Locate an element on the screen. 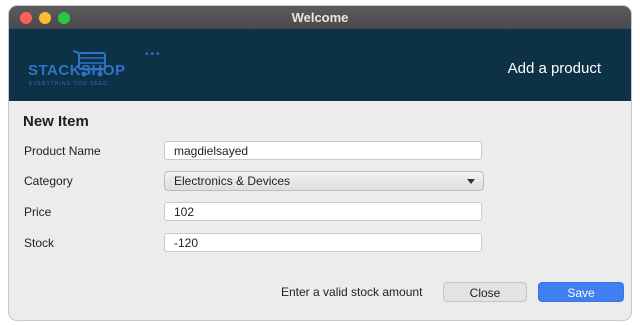 The width and height of the screenshot is (640, 325). product-name-label: Product Name is located at coordinates (62, 151).